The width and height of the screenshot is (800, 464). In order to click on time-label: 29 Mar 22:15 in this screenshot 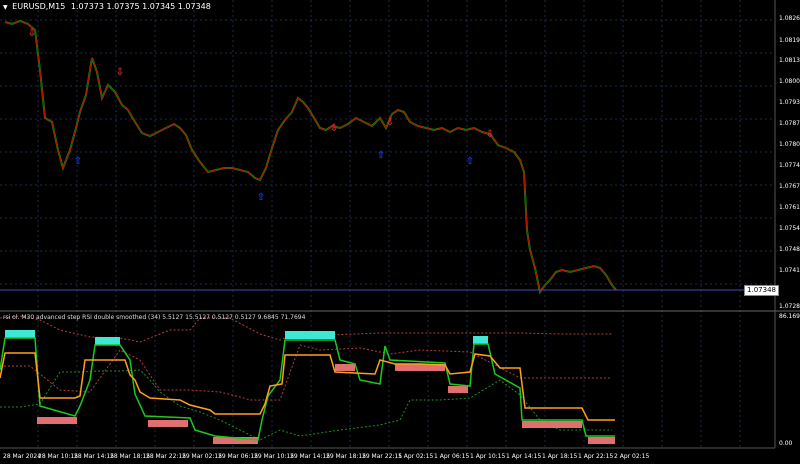, I will do `click(382, 456)`.